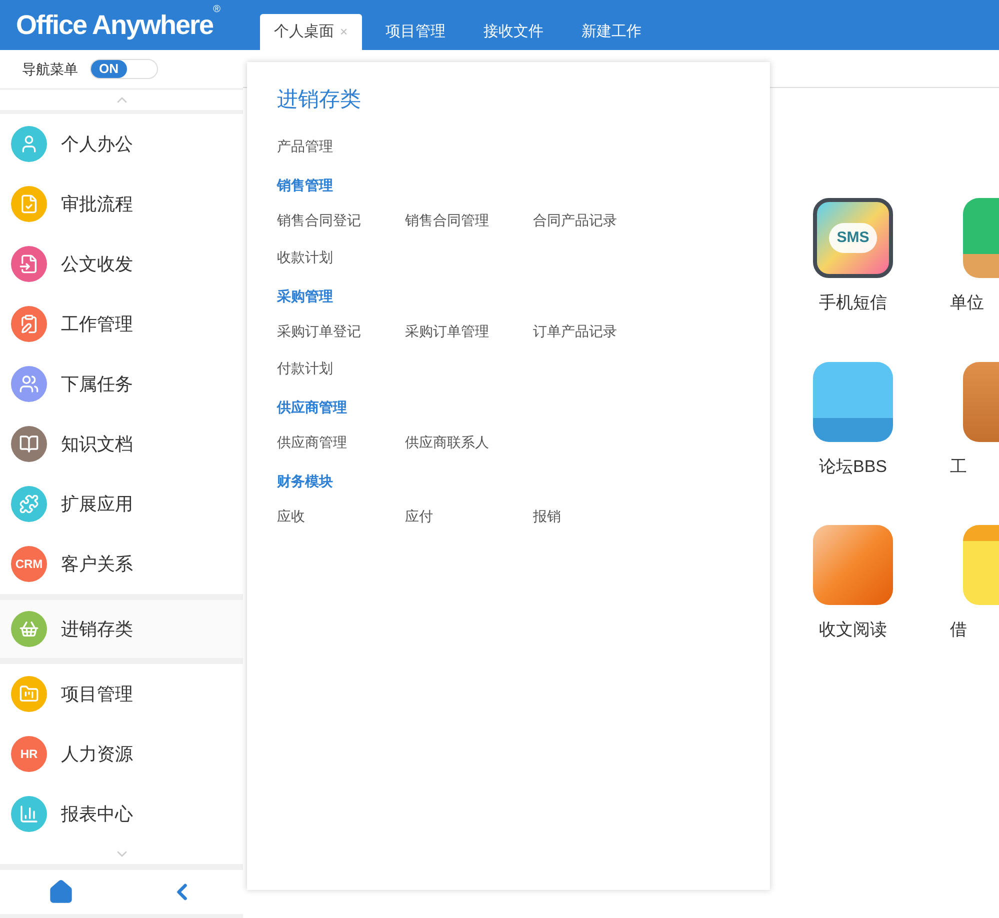 The image size is (999, 918). Describe the element at coordinates (967, 303) in the screenshot. I see `app-label: 单位` at that location.